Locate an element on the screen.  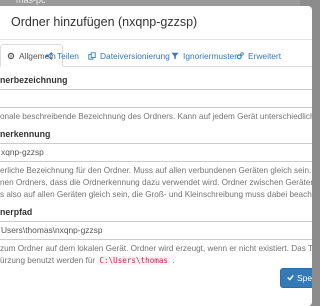
folder-path-help-code: C:\Users\thomas is located at coordinates (133, 260).